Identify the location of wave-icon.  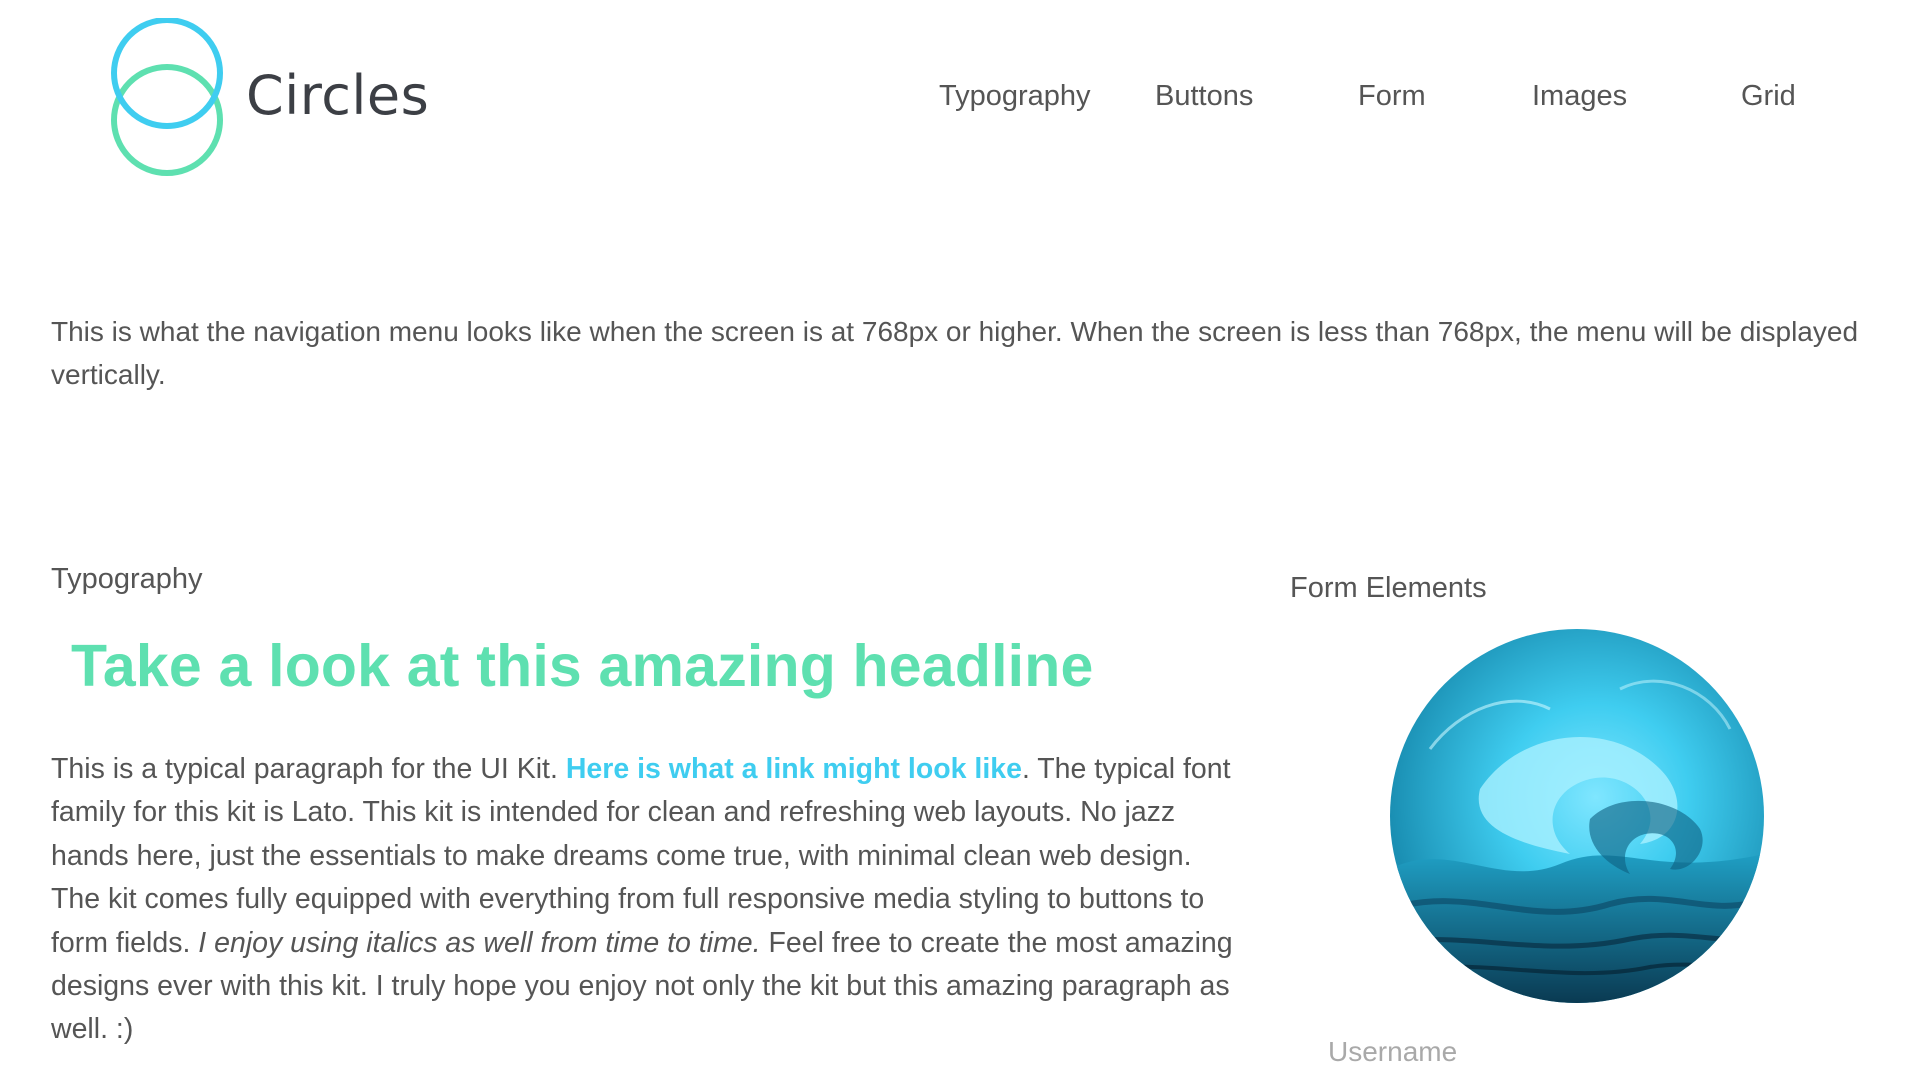
(1577, 816).